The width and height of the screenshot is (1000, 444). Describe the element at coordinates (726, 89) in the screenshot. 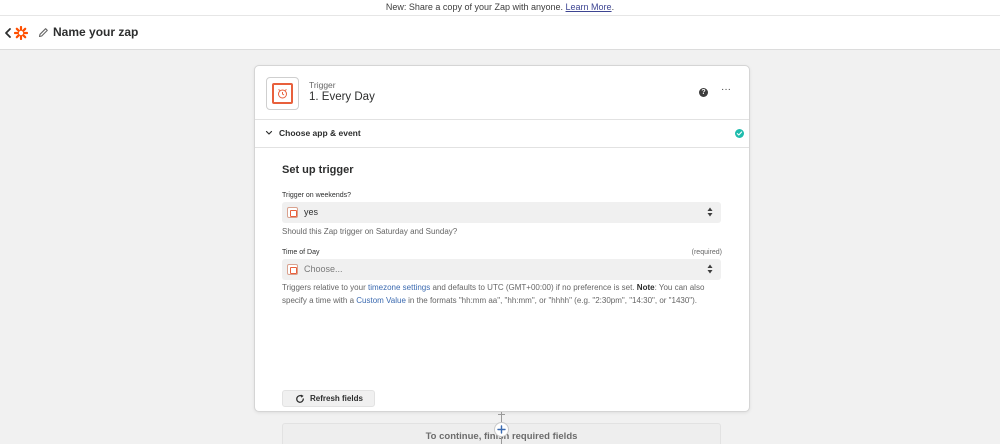

I see `more-options-icon: ···` at that location.